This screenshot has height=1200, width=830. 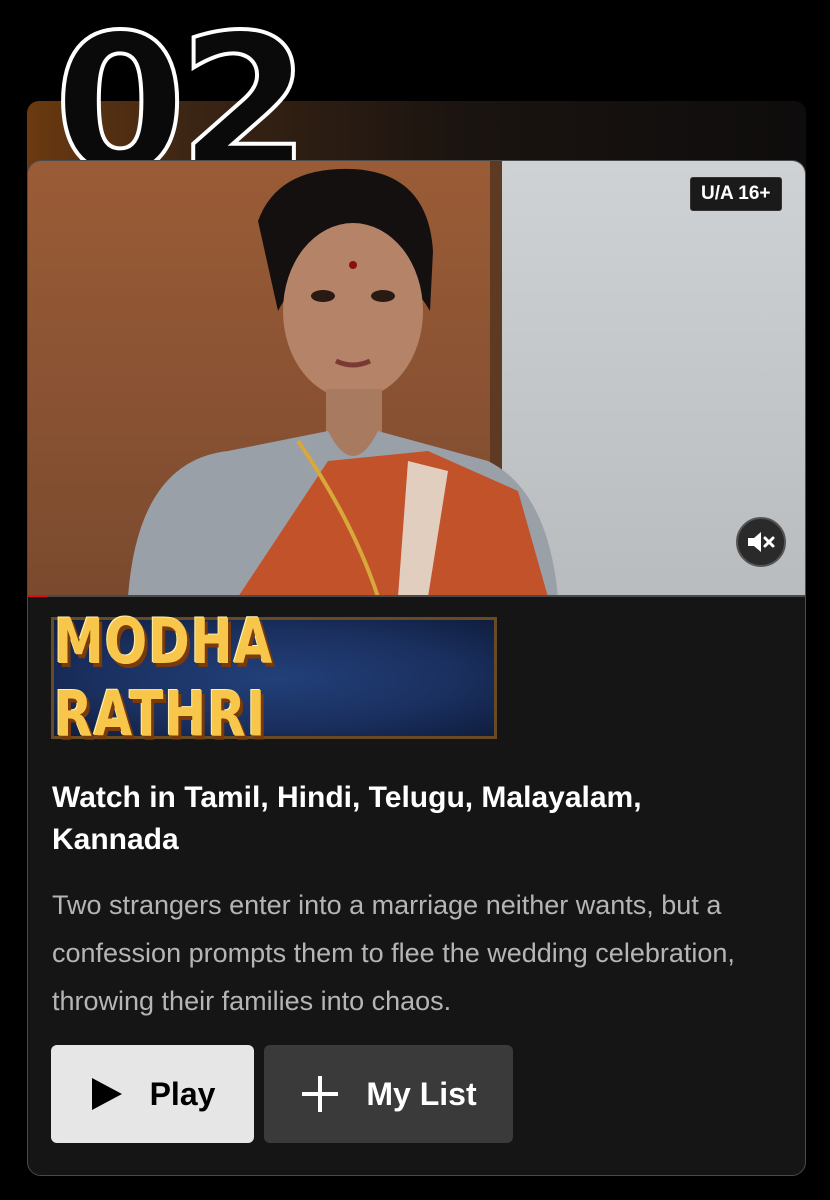 What do you see at coordinates (416, 596) in the screenshot?
I see `playback-progress-bar` at bounding box center [416, 596].